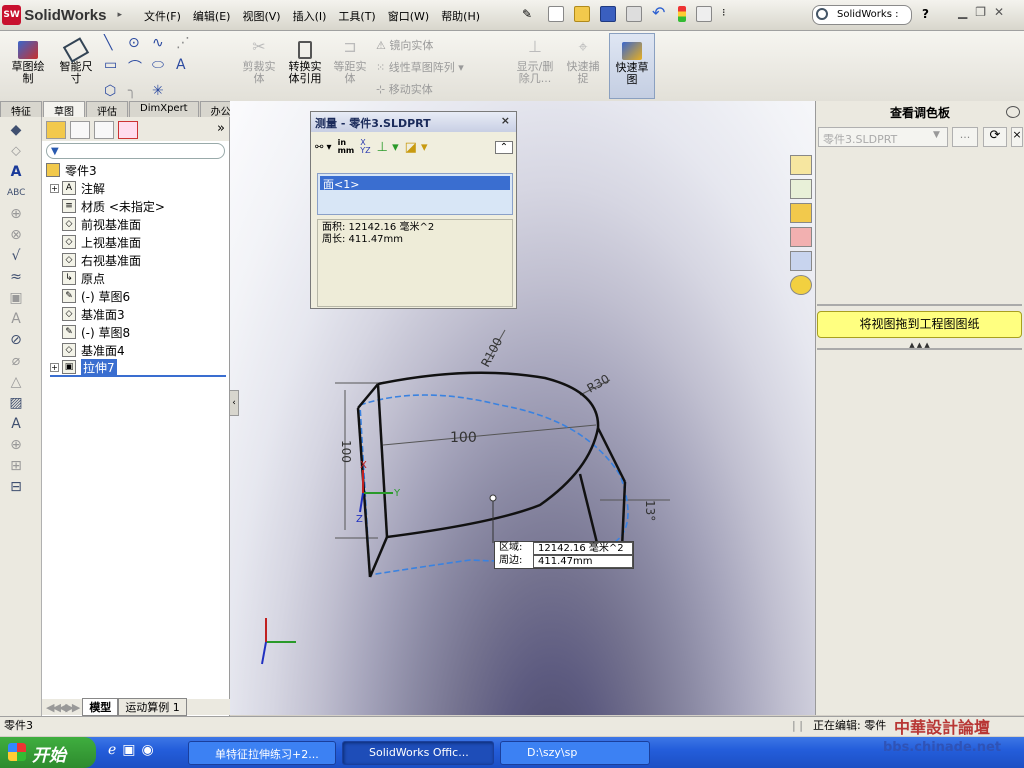  Describe the element at coordinates (460, 16) in the screenshot. I see `menu-help: 帮助(H)` at that location.